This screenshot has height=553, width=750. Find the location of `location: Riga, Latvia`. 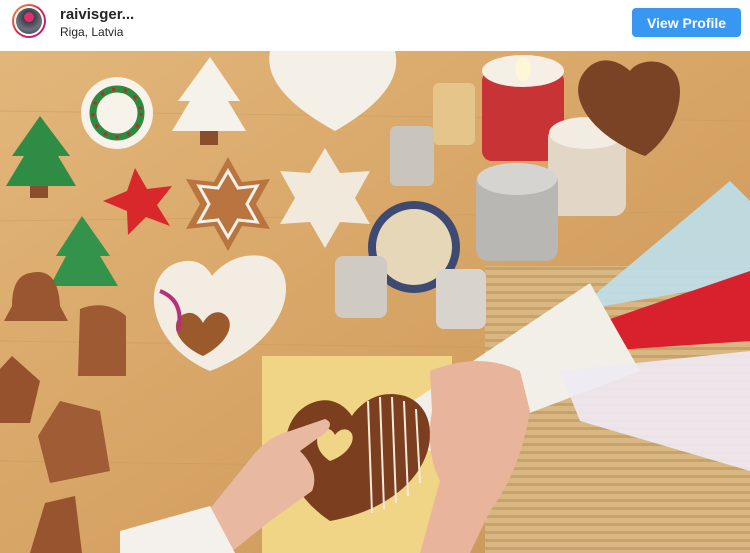

location: Riga, Latvia is located at coordinates (91, 32).